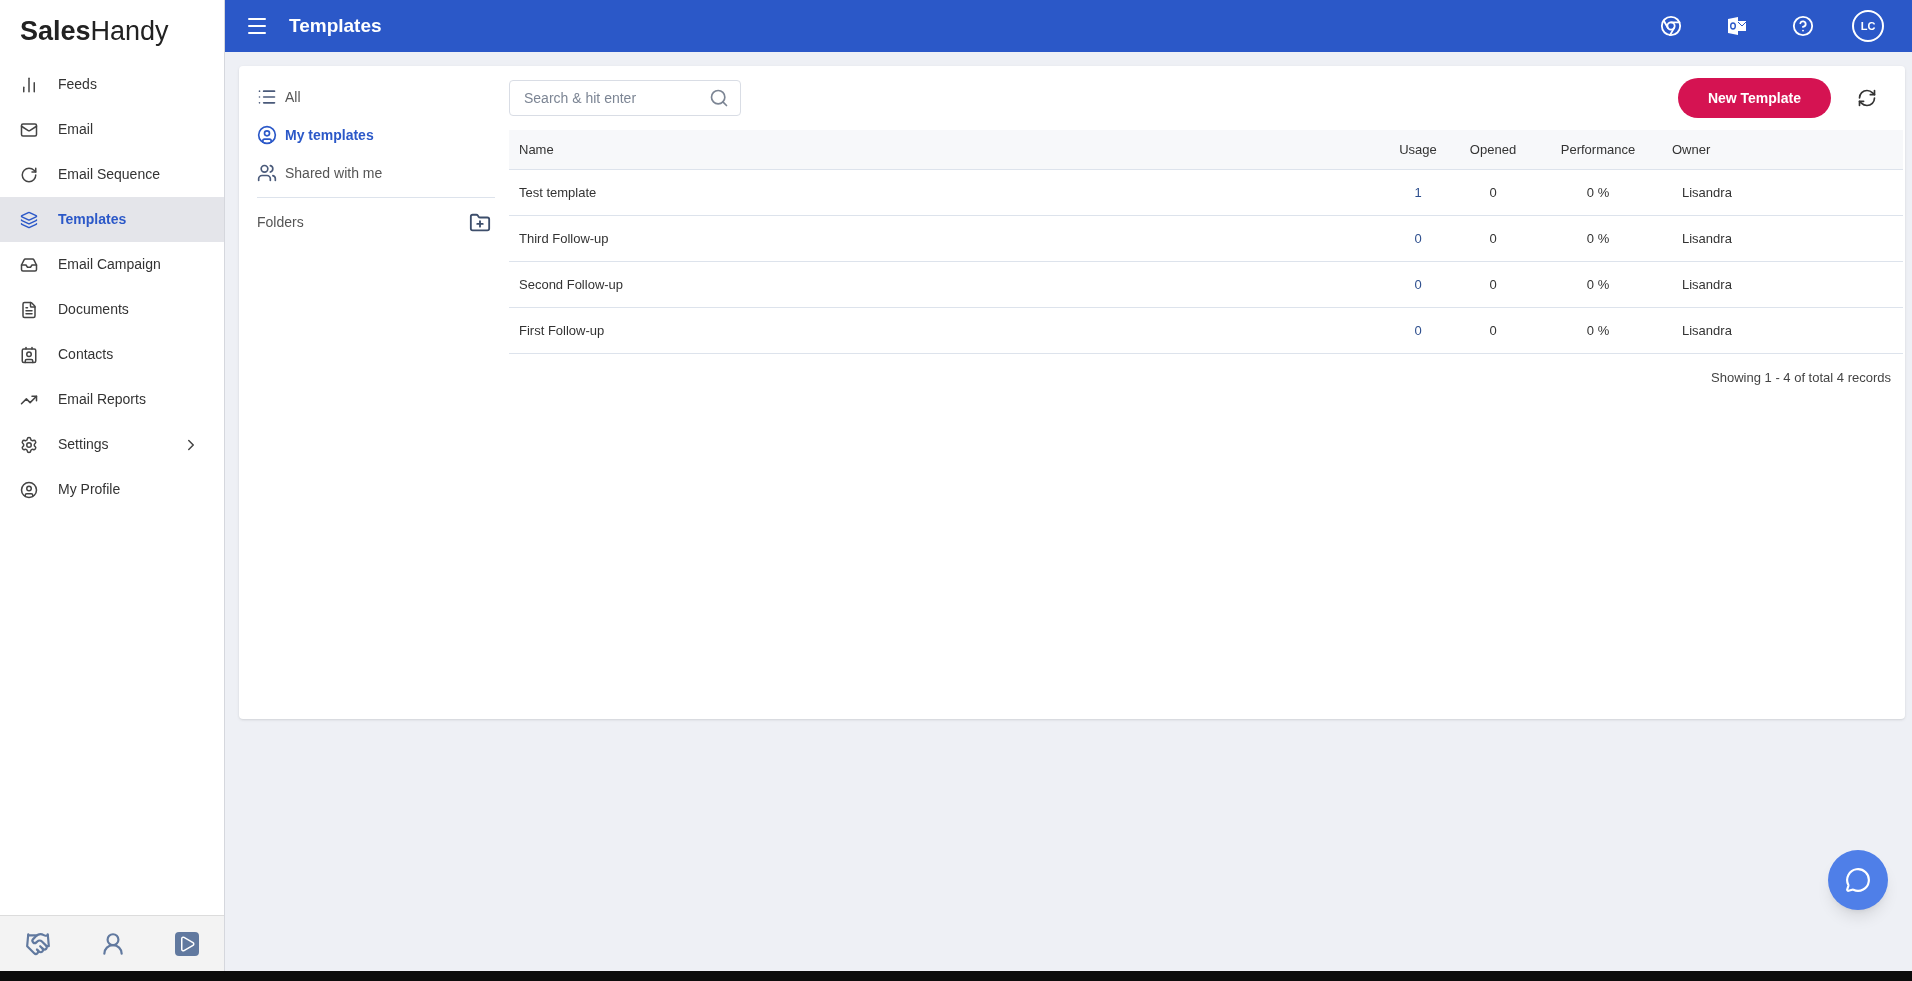 This screenshot has height=981, width=1912. What do you see at coordinates (943, 149) in the screenshot?
I see `column-header: Name` at bounding box center [943, 149].